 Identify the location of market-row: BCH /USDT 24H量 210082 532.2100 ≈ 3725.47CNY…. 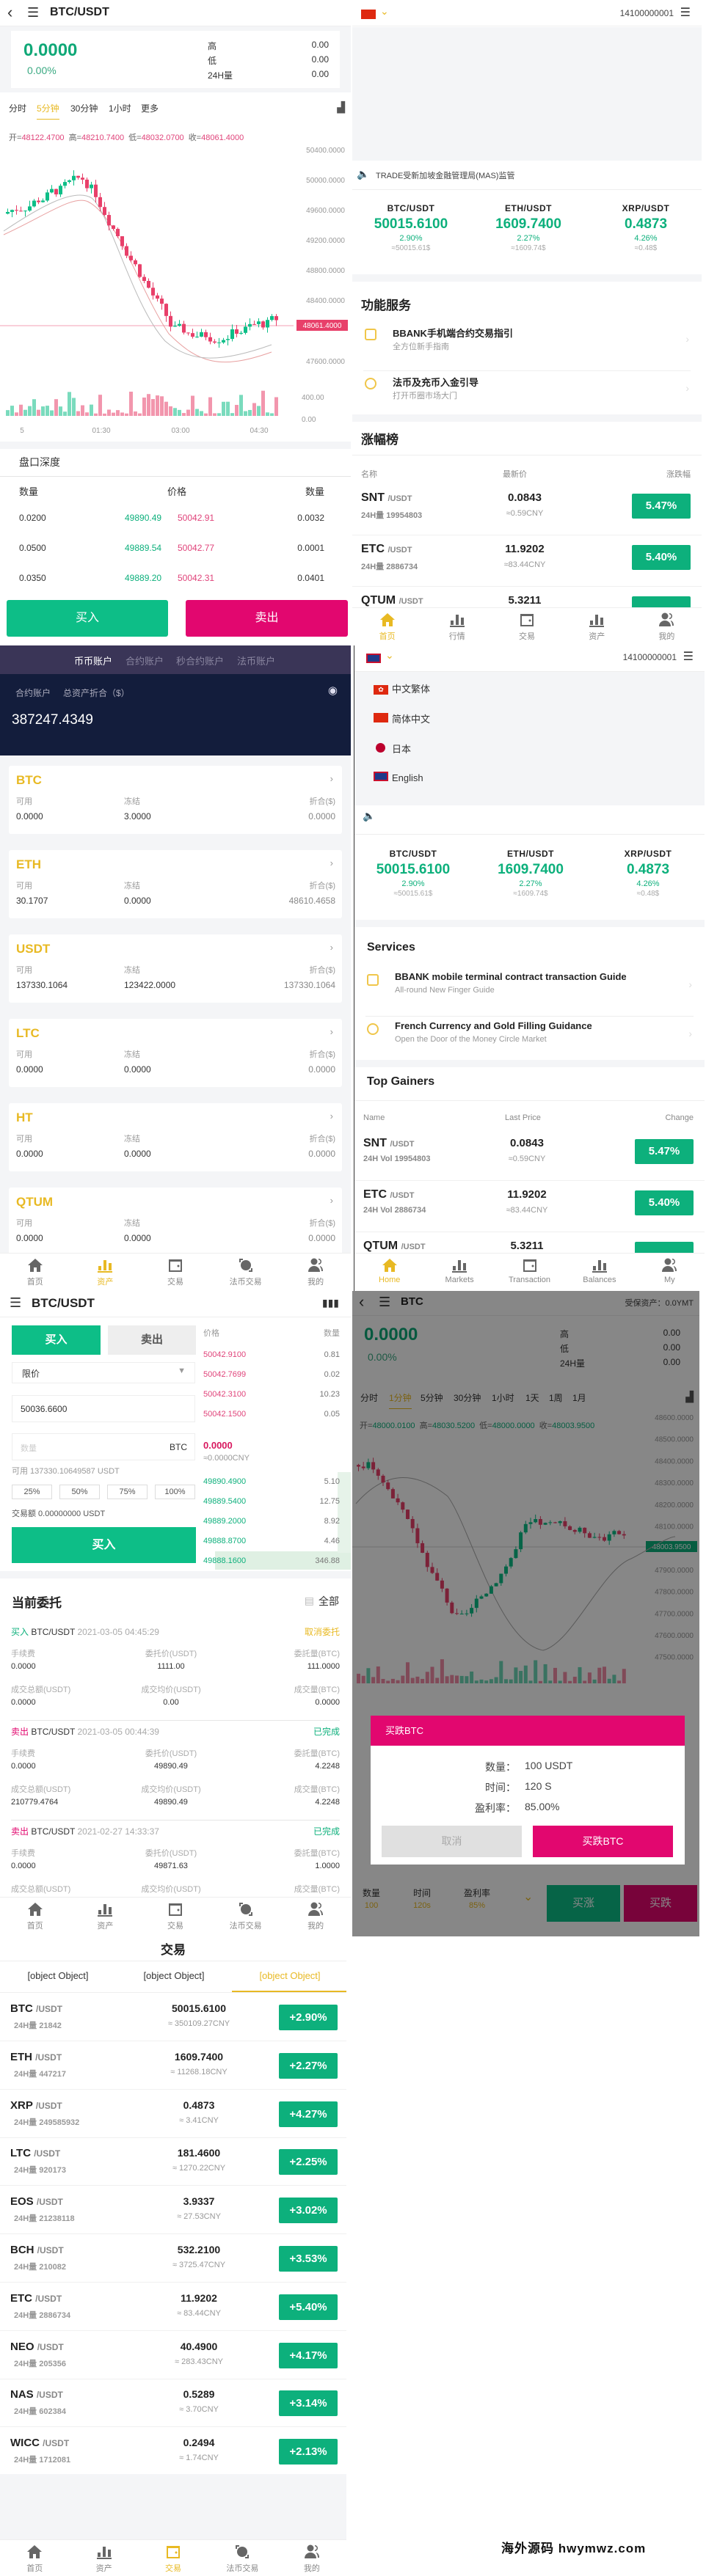
(173, 2258).